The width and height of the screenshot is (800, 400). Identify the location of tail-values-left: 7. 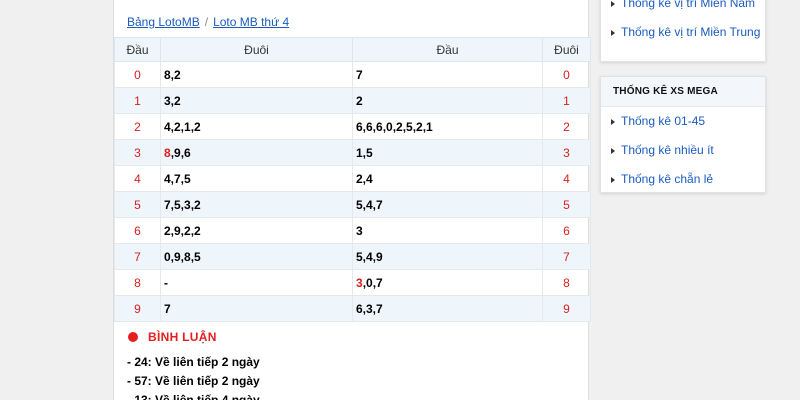
(256, 308).